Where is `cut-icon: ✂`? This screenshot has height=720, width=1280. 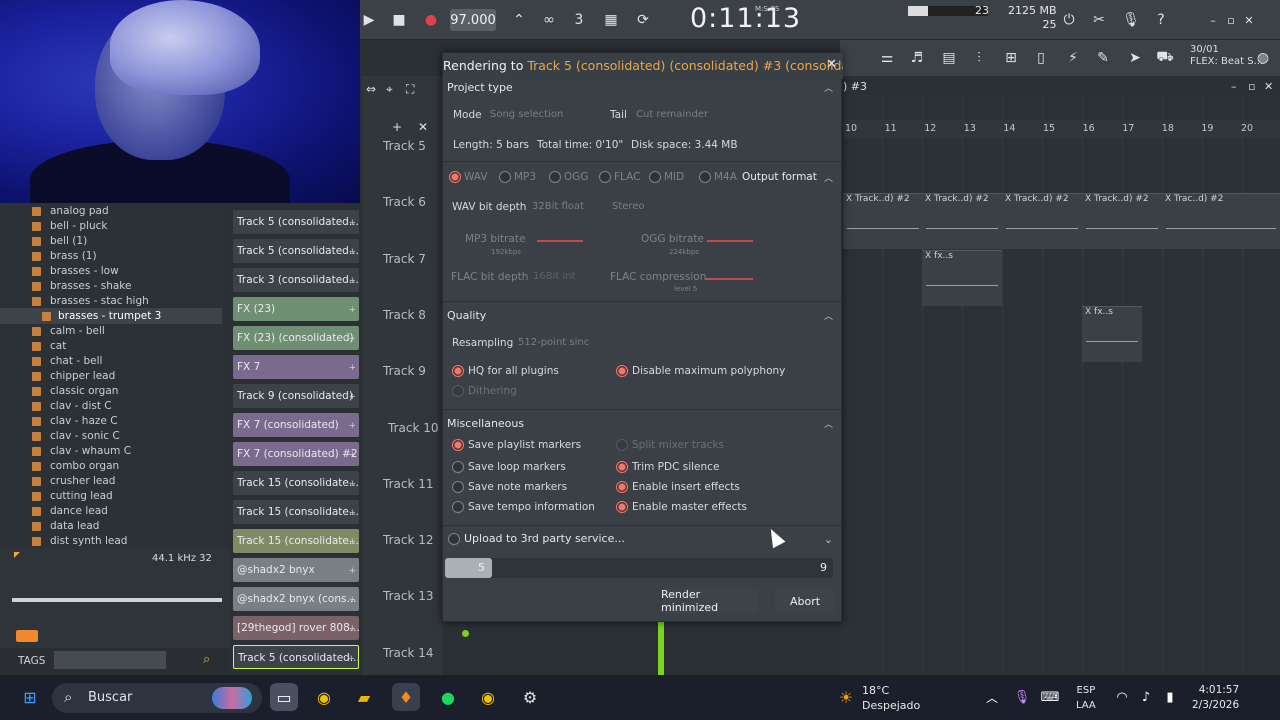
cut-icon: ✂ is located at coordinates (1099, 20).